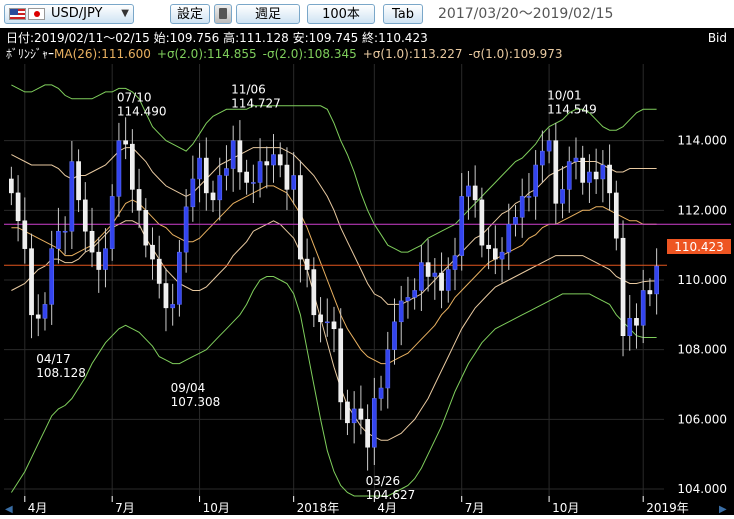 Image resolution: width=734 pixels, height=519 pixels. Describe the element at coordinates (356, 505) in the screenshot. I see `time-axis: 4月 7月 10月 2018年 4月 7月 10月 2019年` at that location.